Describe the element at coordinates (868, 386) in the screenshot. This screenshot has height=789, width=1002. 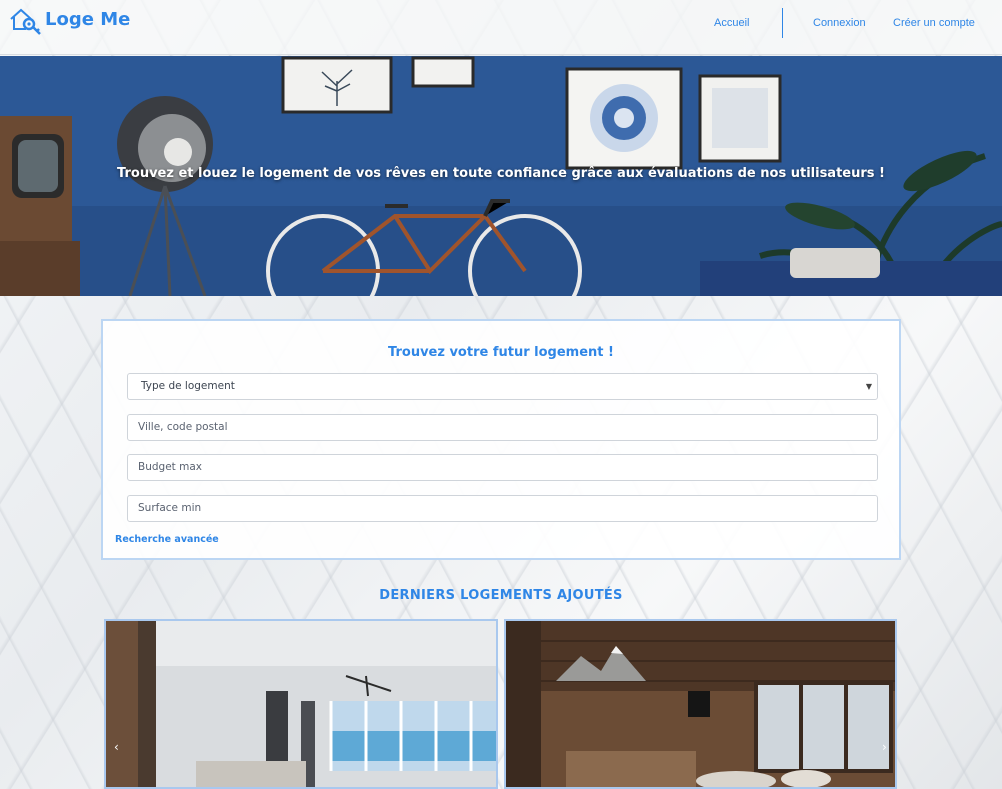
I see `chevron-down-icon: ▼` at that location.